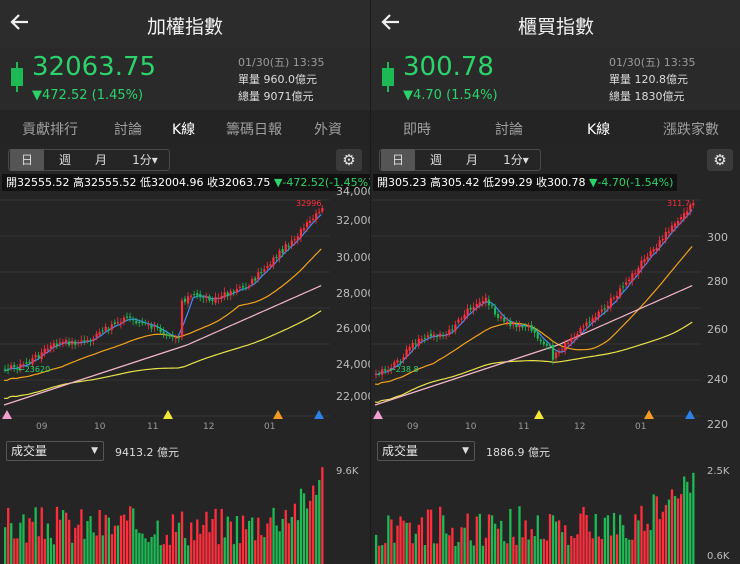  Describe the element at coordinates (471, 427) in the screenshot. I see `x-tick: 10` at that location.